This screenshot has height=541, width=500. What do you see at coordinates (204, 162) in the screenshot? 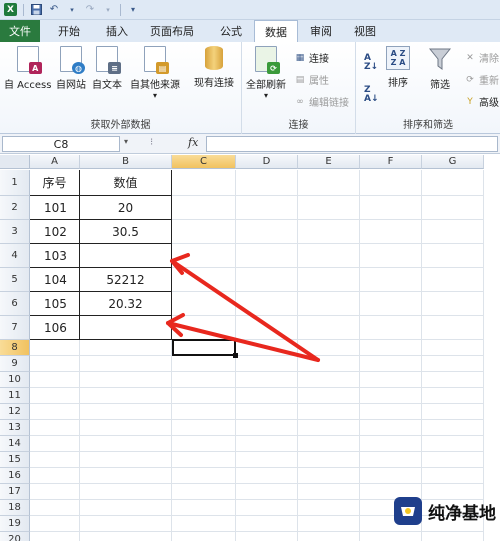
I see `column-header-c: C` at bounding box center [204, 162].